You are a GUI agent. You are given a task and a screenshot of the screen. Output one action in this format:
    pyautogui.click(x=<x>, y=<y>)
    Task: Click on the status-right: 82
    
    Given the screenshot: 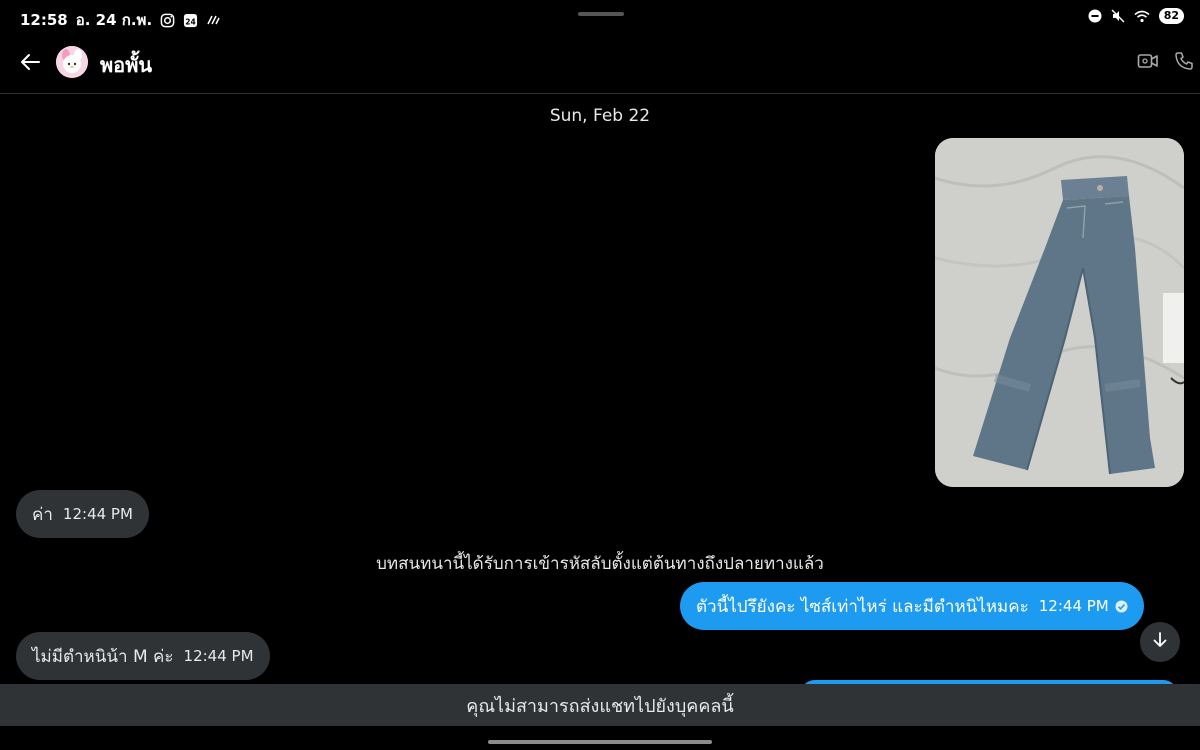 What is the action you would take?
    pyautogui.click(x=1136, y=16)
    